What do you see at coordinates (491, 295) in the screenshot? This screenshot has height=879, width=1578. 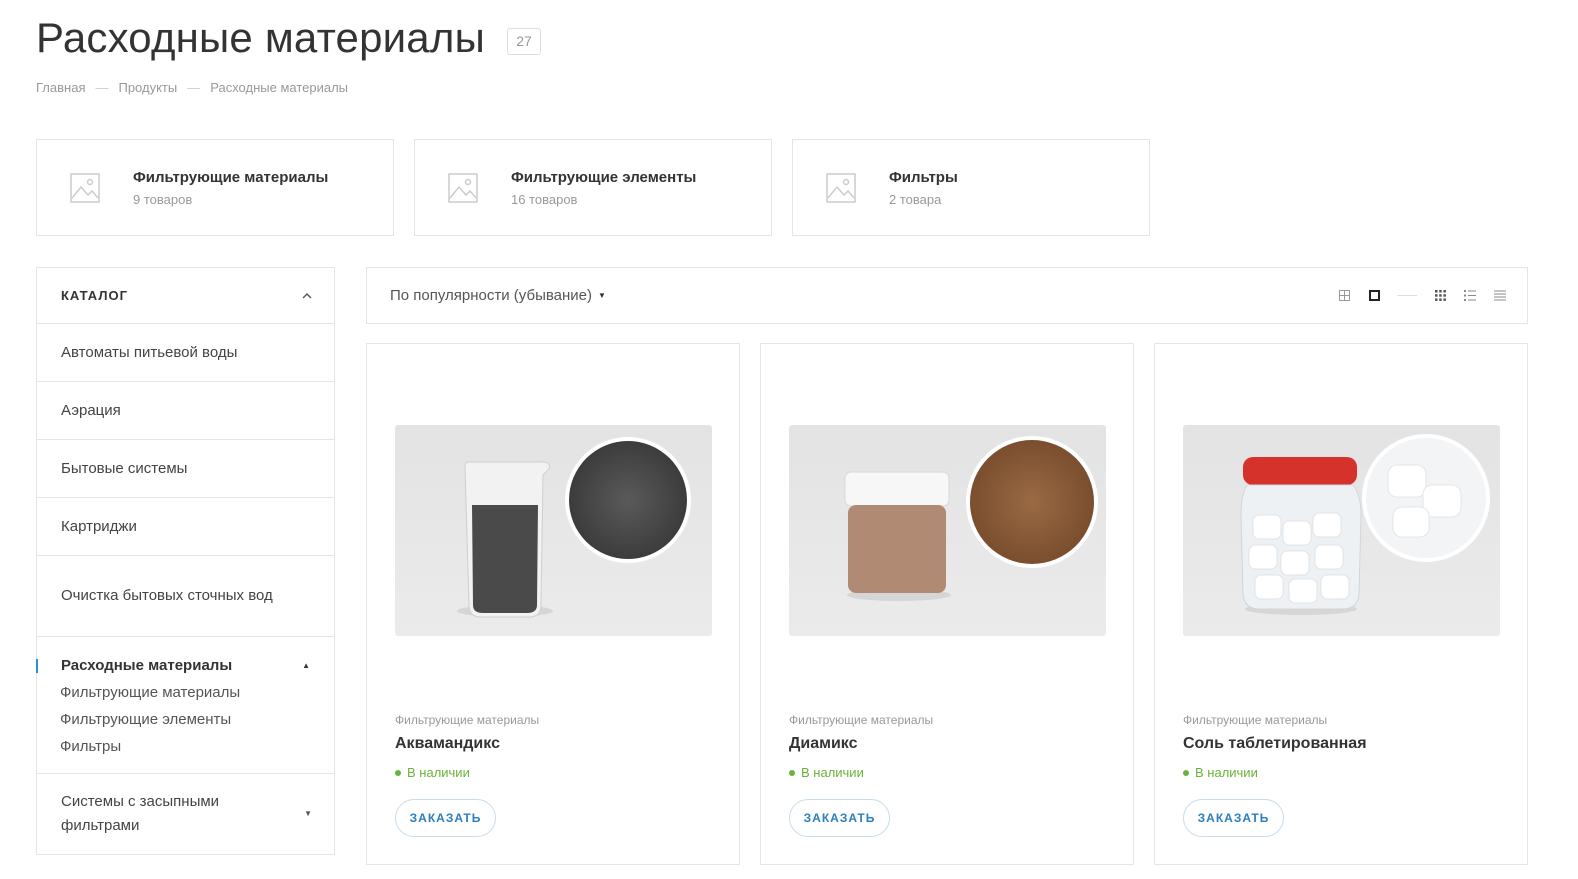 I see `sort-label: По популярности (убывание)` at bounding box center [491, 295].